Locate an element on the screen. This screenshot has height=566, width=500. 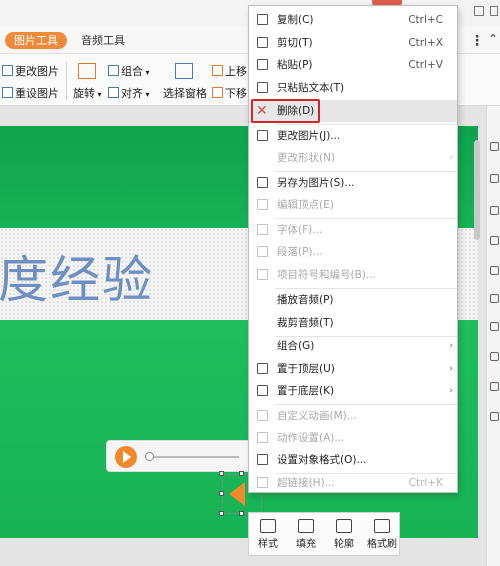
right-side-panel is located at coordinates (493, 336).